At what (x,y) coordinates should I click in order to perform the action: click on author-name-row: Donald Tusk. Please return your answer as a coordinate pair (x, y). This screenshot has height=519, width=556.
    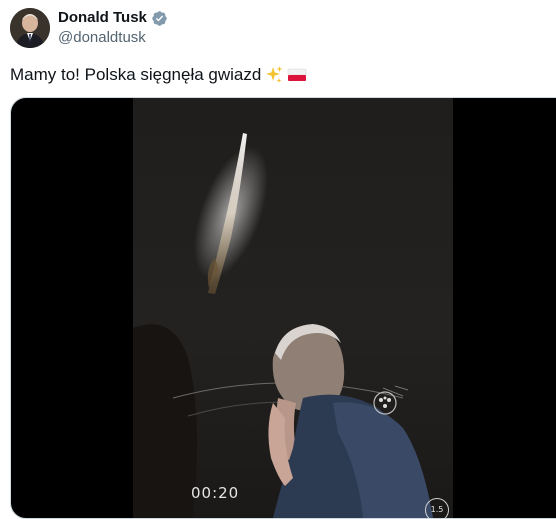
    Looking at the image, I should click on (113, 18).